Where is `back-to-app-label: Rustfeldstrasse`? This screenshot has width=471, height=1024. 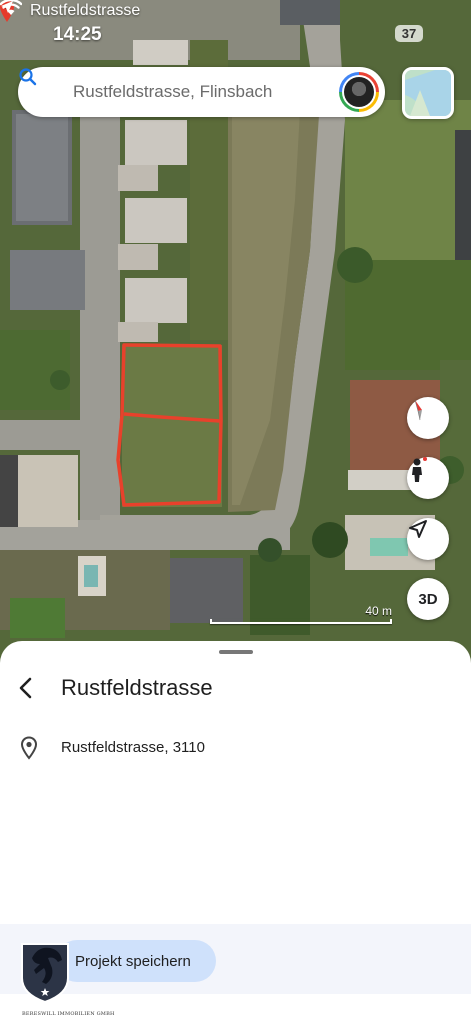
back-to-app-label: Rustfeldstrasse is located at coordinates (85, 11).